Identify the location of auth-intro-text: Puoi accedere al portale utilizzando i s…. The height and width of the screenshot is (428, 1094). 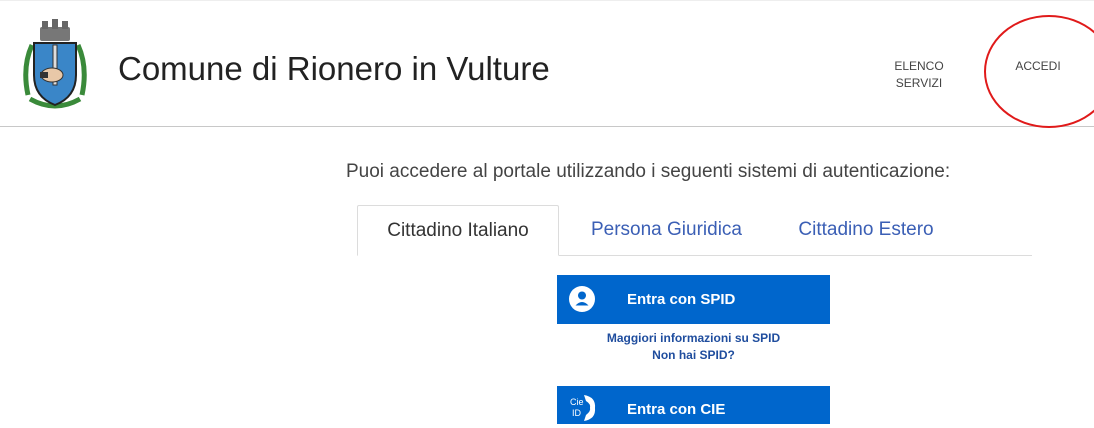
(648, 171).